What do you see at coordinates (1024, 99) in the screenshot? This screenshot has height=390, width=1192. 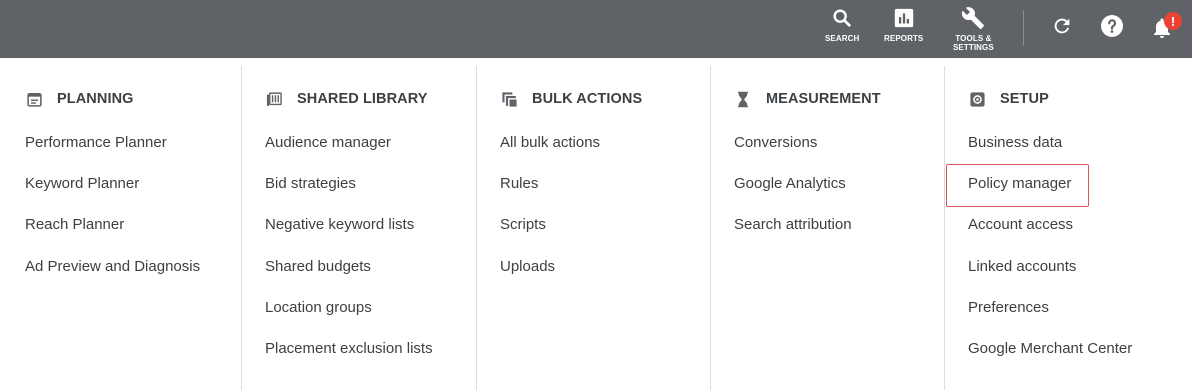 I see `heading-setup: SETUP` at bounding box center [1024, 99].